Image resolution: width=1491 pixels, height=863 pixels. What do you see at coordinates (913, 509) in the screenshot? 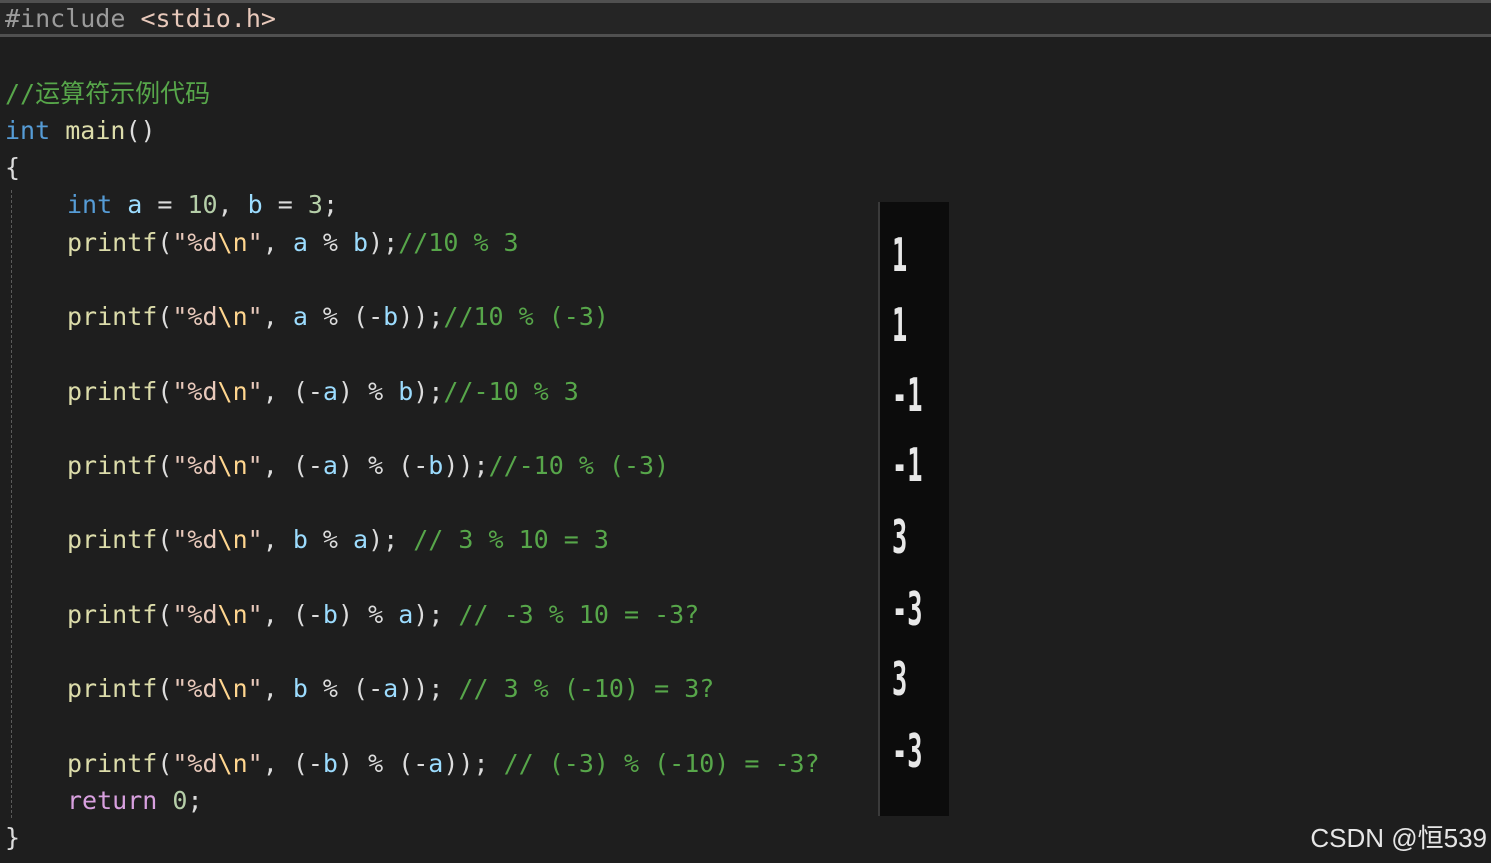
I see `console-output-panel: 1 1 -1 -1 3 -3 3 -3` at bounding box center [913, 509].